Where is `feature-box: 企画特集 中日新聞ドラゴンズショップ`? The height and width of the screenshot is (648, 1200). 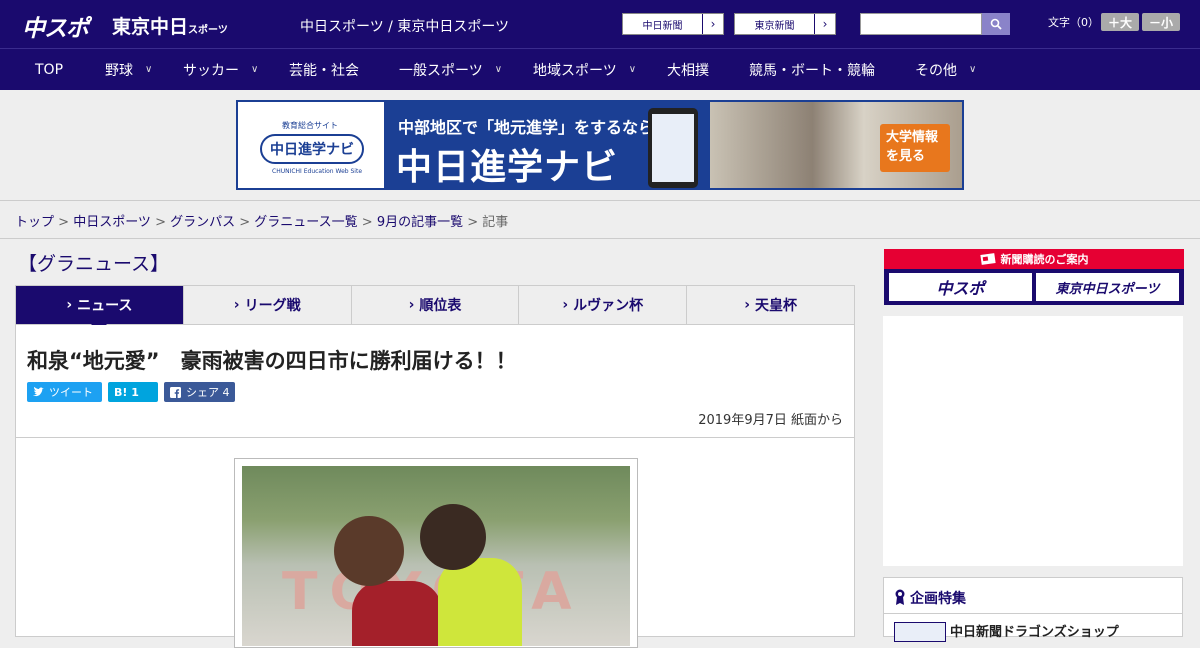 feature-box: 企画特集 中日新聞ドラゴンズショップ is located at coordinates (1033, 609).